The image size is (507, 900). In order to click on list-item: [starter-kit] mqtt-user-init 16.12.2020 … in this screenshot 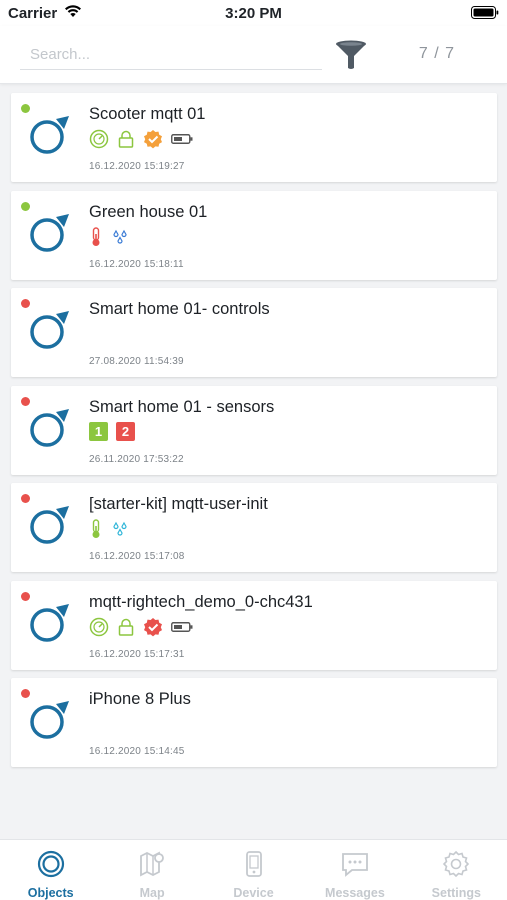, I will do `click(254, 527)`.